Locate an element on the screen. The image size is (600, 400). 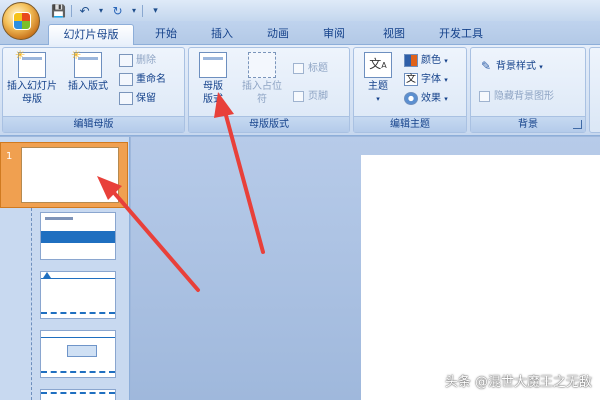
save-icon: 💾 is located at coordinates (58, 11).